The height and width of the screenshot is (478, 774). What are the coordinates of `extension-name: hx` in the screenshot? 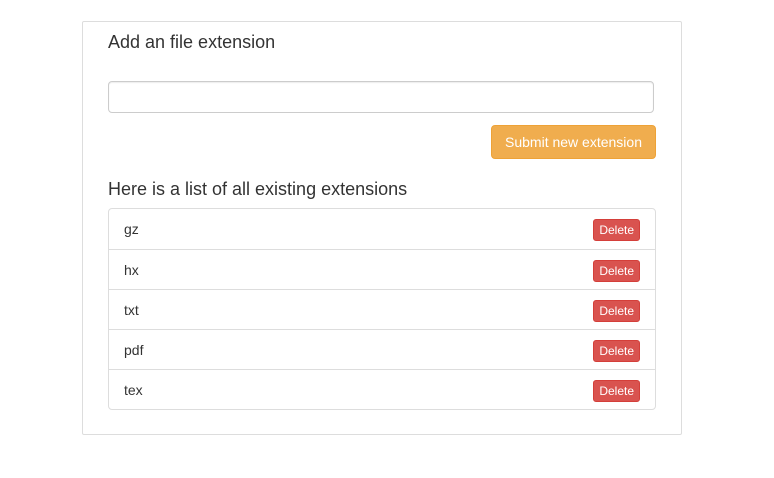 It's located at (131, 270).